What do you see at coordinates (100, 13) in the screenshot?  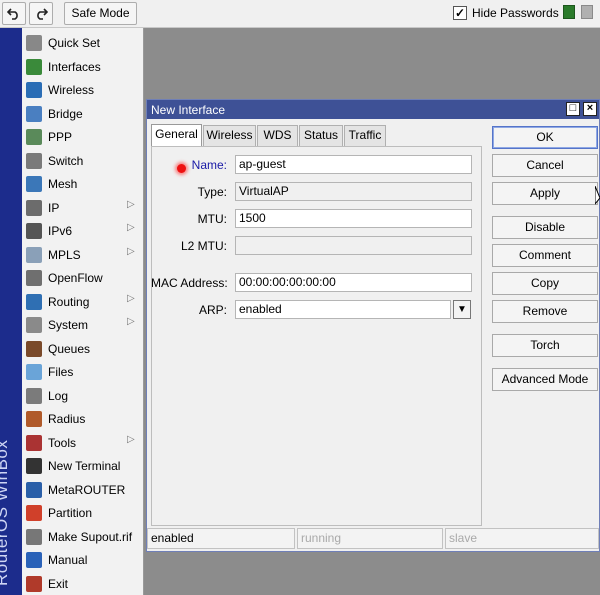 I see `safe-mode-button: Safe Mode` at bounding box center [100, 13].